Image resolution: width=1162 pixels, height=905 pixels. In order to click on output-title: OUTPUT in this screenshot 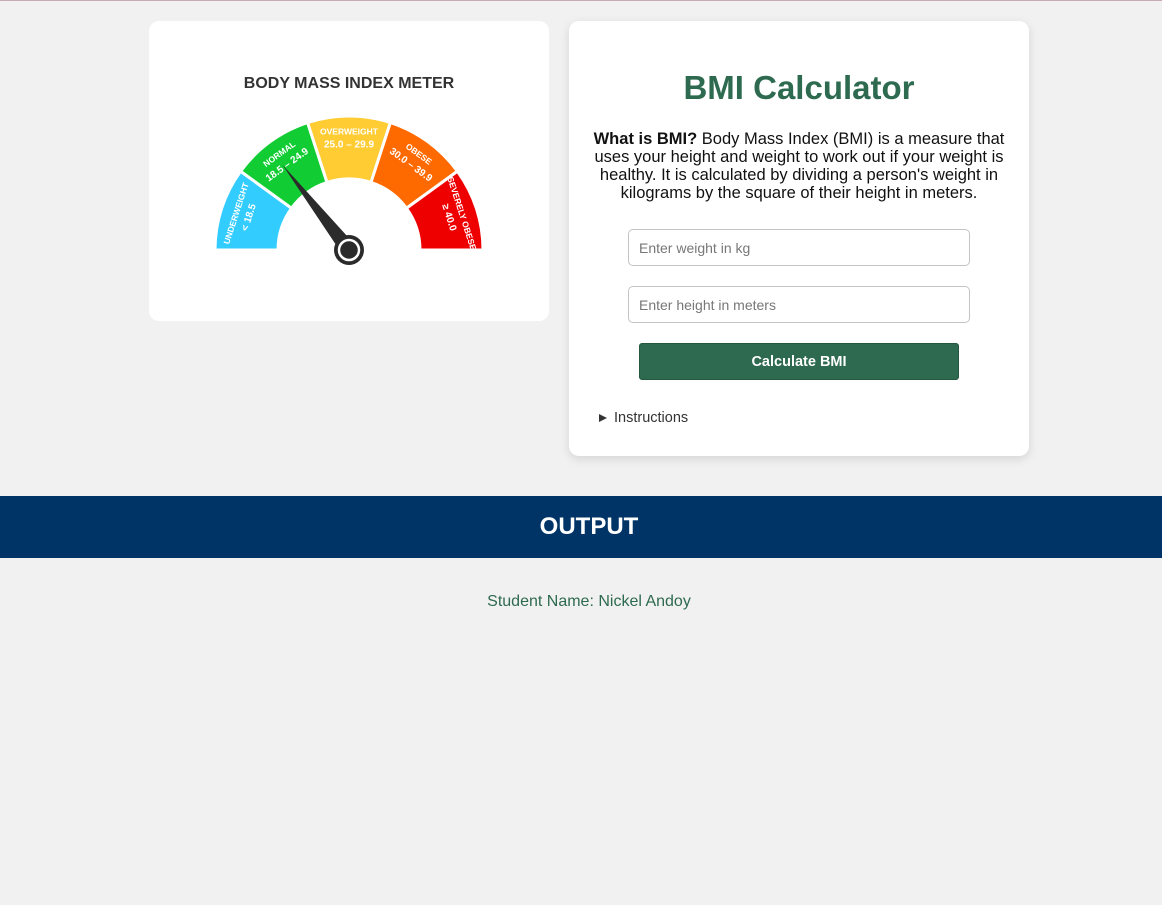, I will do `click(589, 526)`.